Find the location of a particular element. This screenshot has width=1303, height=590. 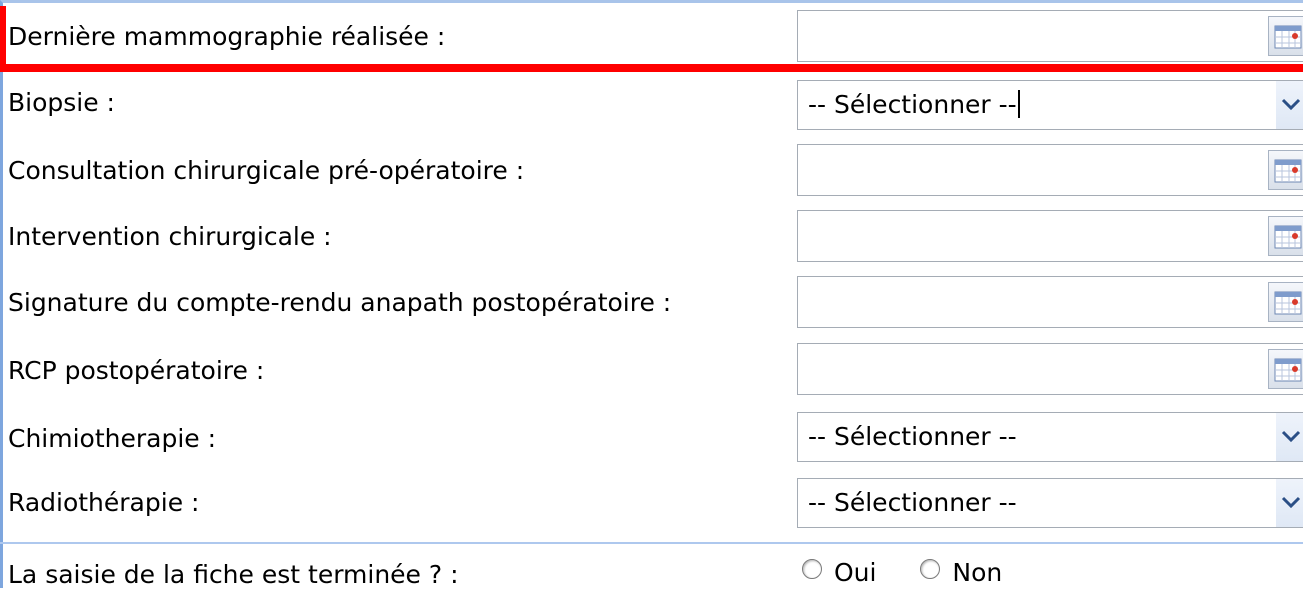

label-biopsie: Biopsie : is located at coordinates (61, 102).